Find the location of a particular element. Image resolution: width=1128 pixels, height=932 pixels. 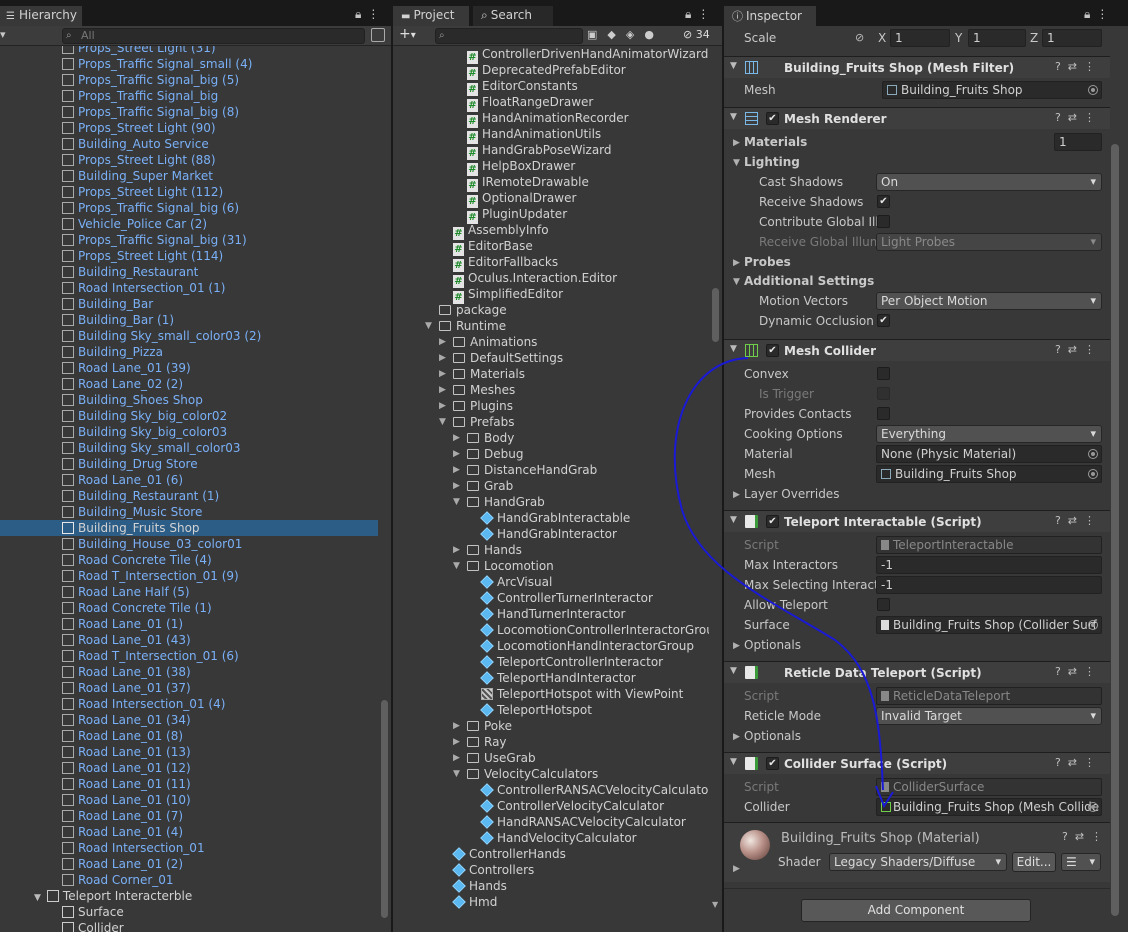

project-item: ▶ Poke is located at coordinates (551, 726).